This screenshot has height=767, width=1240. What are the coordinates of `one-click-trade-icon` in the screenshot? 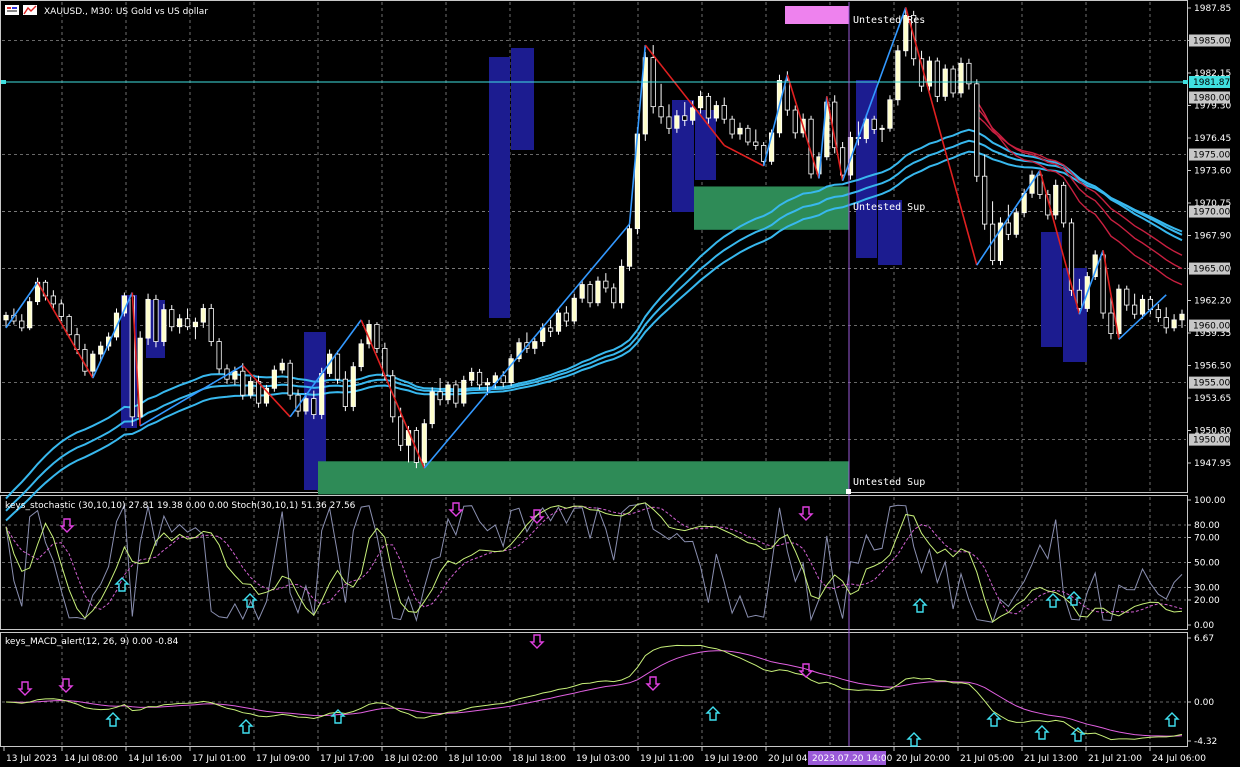 It's located at (30, 10).